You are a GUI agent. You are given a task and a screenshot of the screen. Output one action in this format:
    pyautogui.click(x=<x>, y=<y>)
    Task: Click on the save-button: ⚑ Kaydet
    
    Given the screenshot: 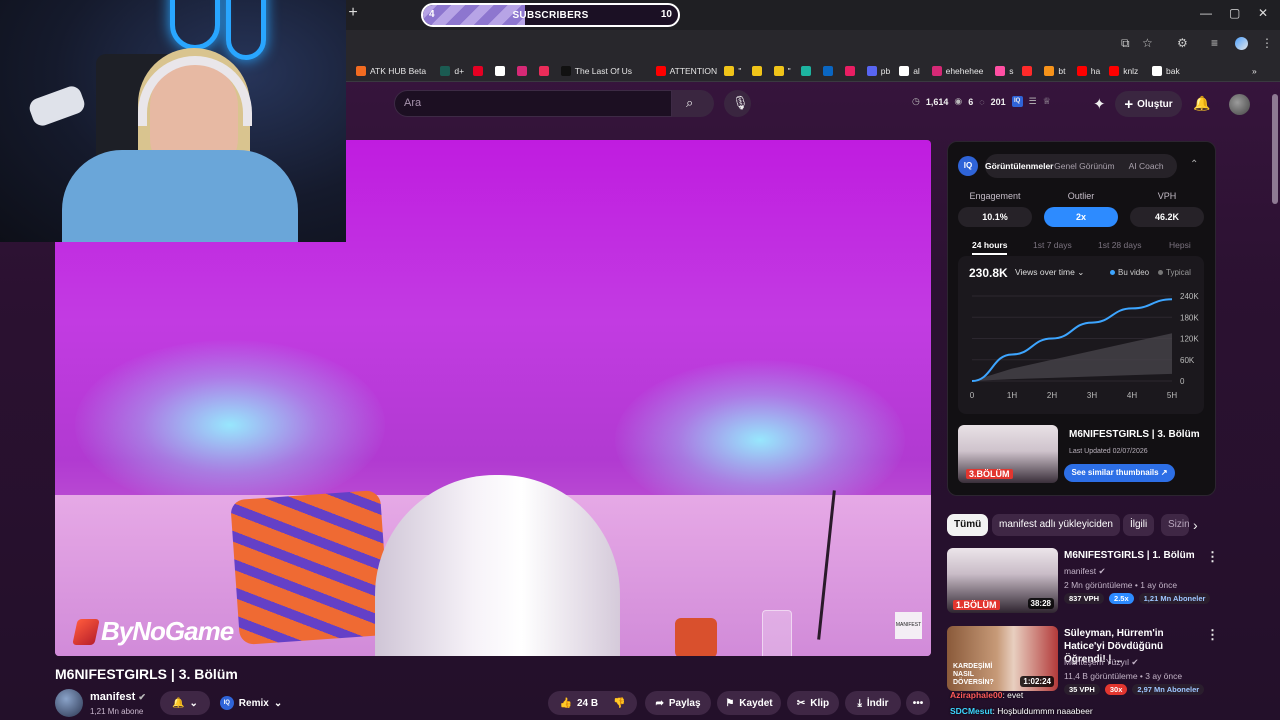 What is the action you would take?
    pyautogui.click(x=749, y=703)
    